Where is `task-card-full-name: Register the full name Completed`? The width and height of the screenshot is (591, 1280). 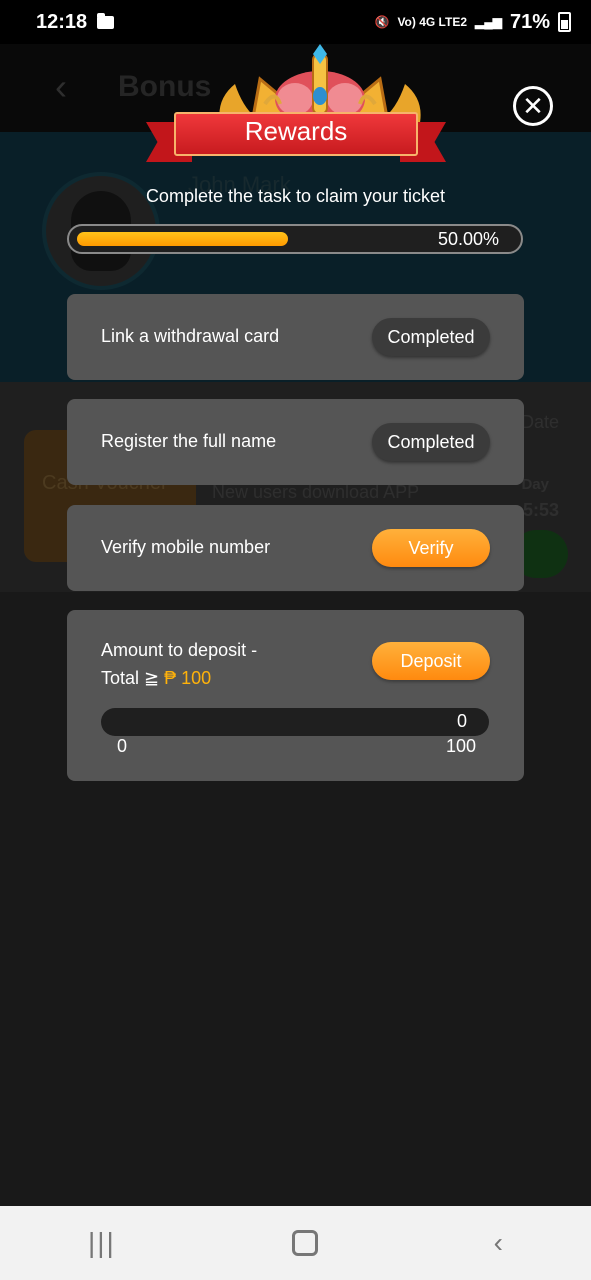
task-card-full-name: Register the full name Completed is located at coordinates (295, 442).